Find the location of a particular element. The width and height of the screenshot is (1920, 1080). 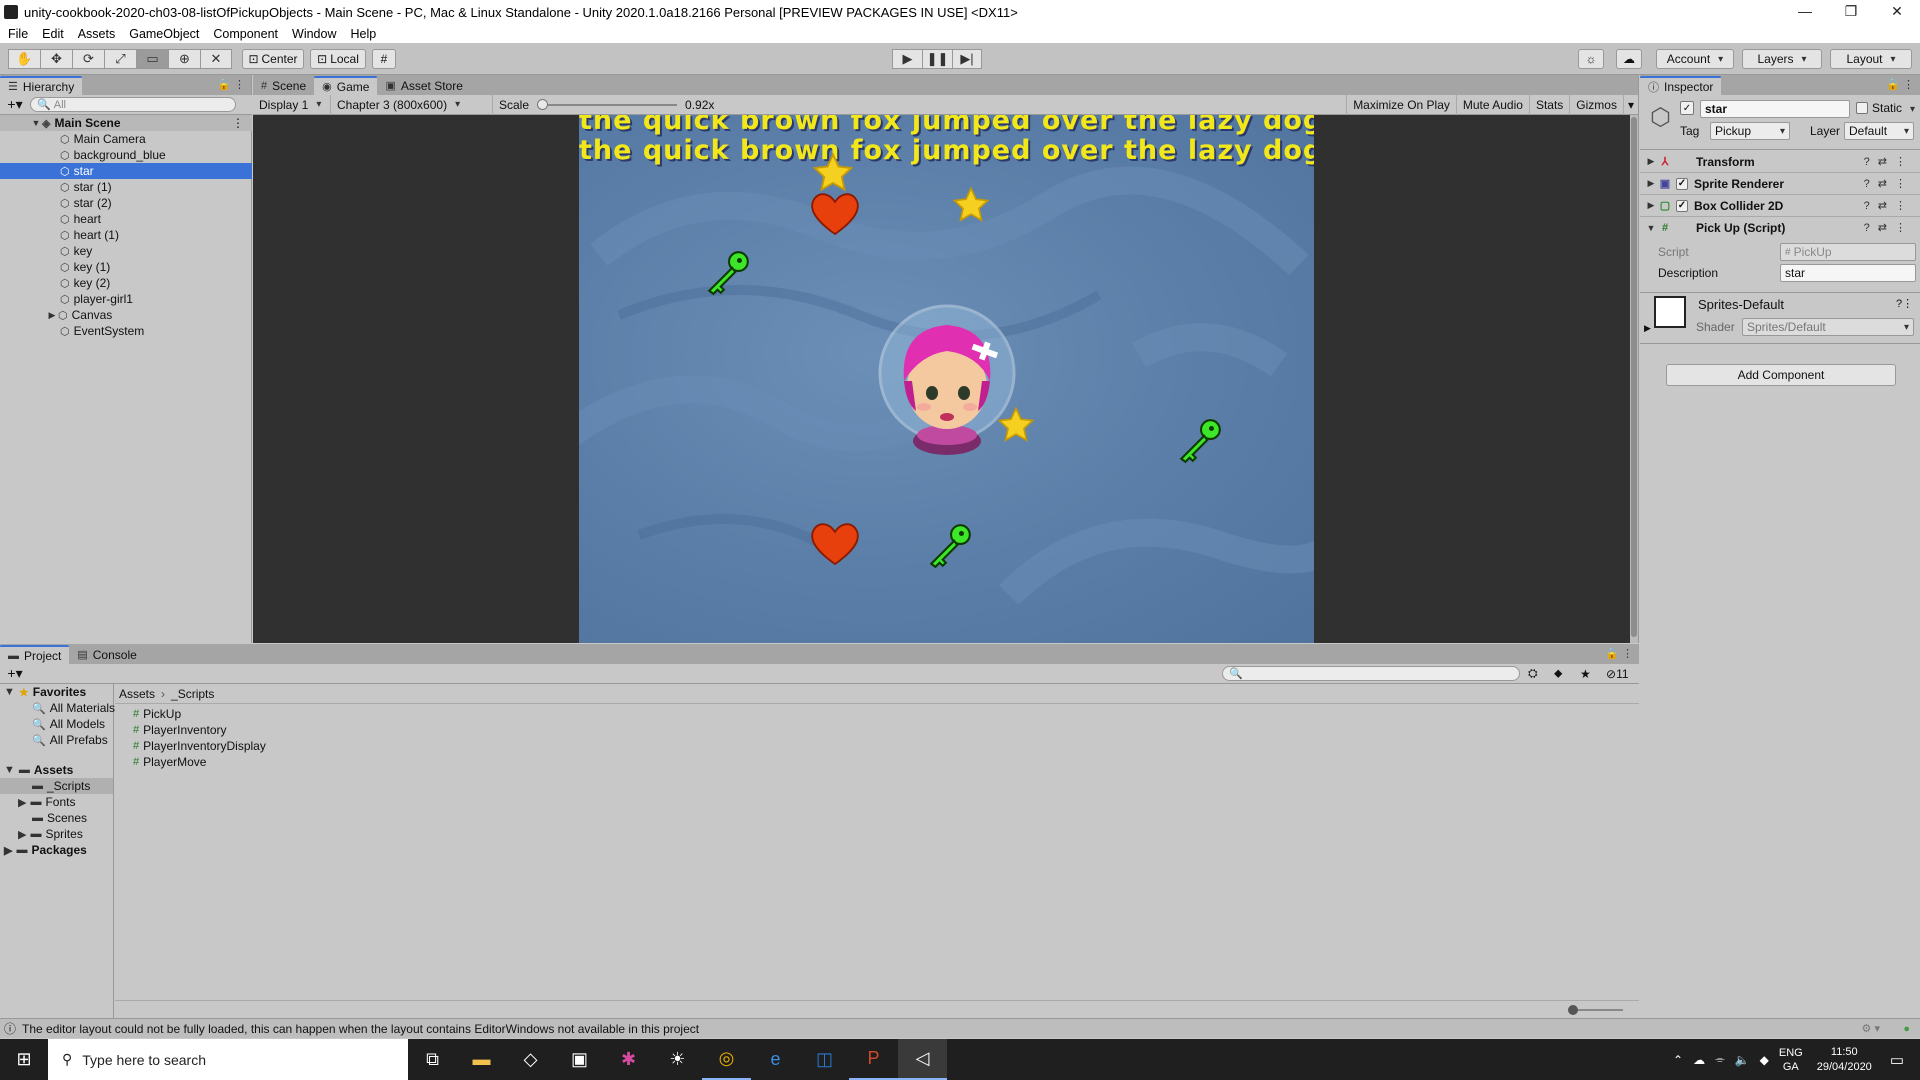

scale-track is located at coordinates (607, 104).